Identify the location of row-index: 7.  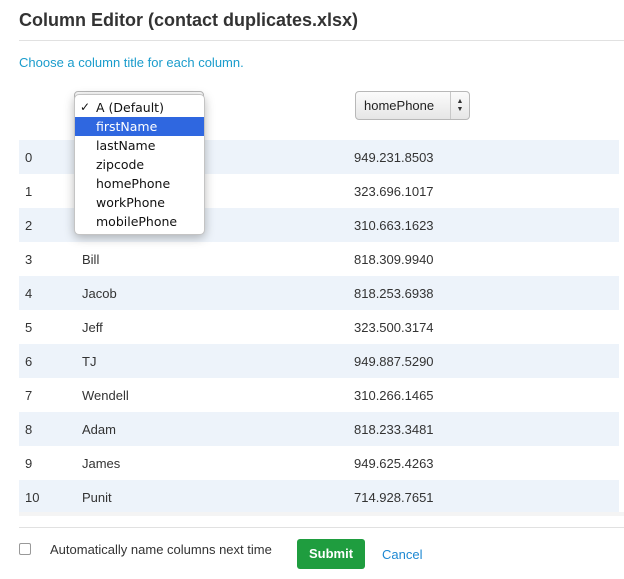
(29, 395).